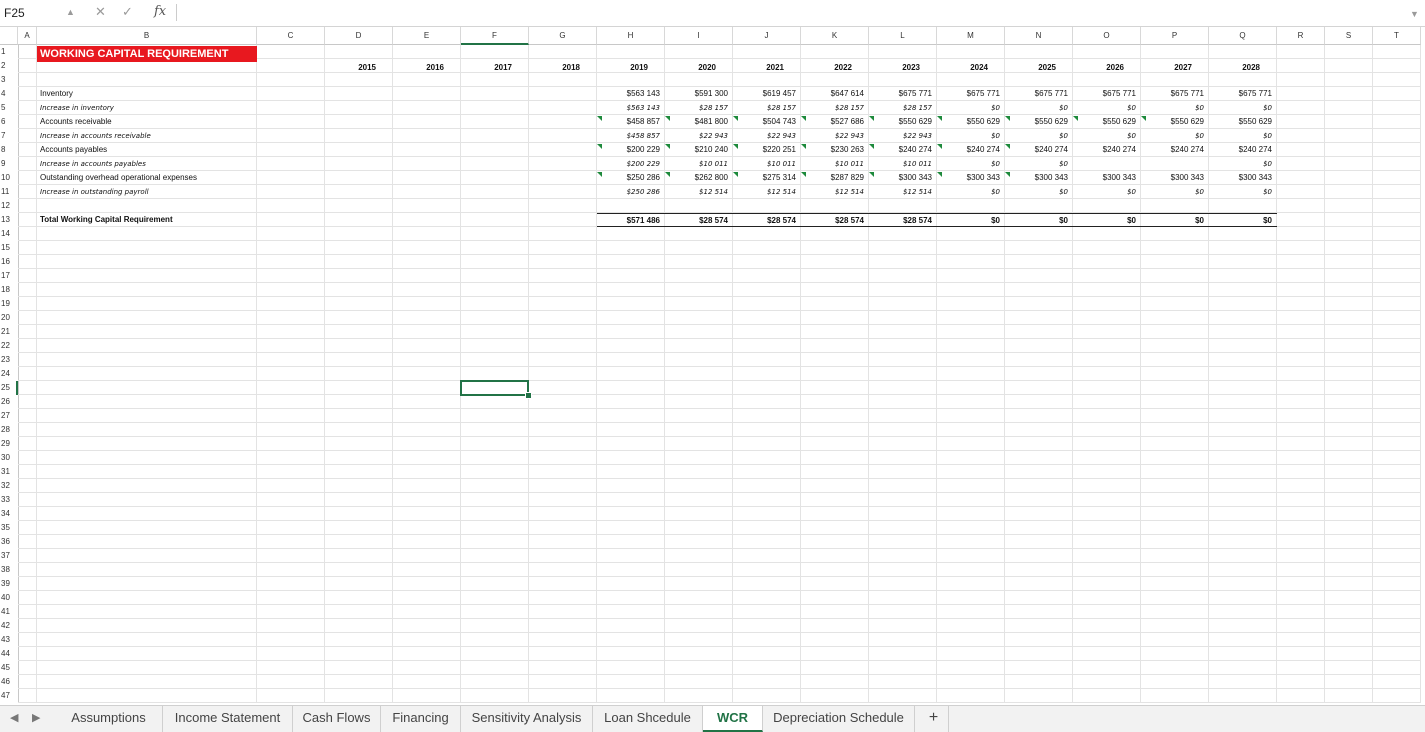  What do you see at coordinates (36, 717) in the screenshot?
I see `scroll-right-icon: ▶` at bounding box center [36, 717].